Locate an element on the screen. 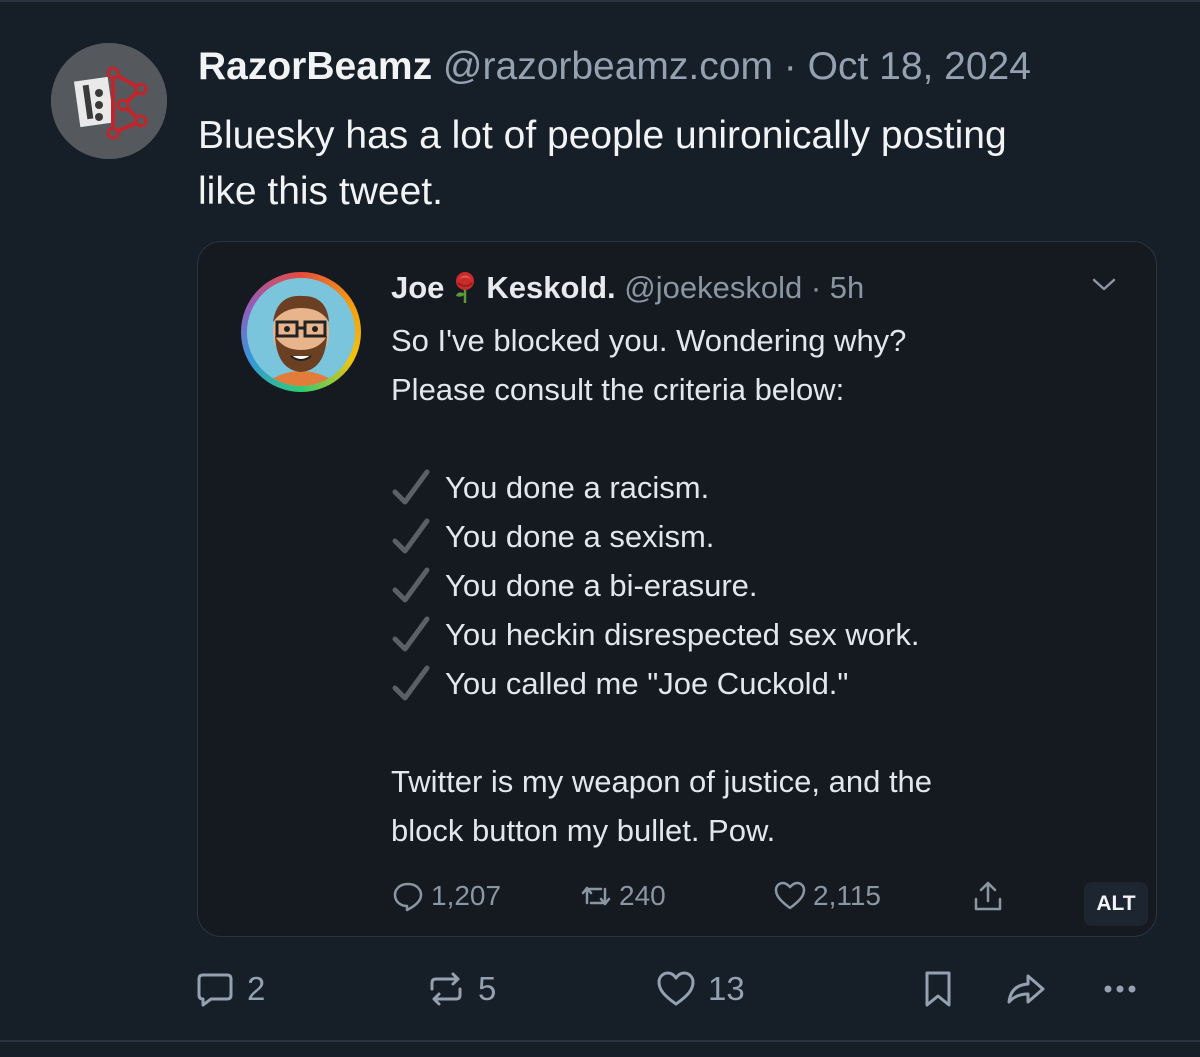 The width and height of the screenshot is (1200, 1057). retweet-icon is located at coordinates (596, 896).